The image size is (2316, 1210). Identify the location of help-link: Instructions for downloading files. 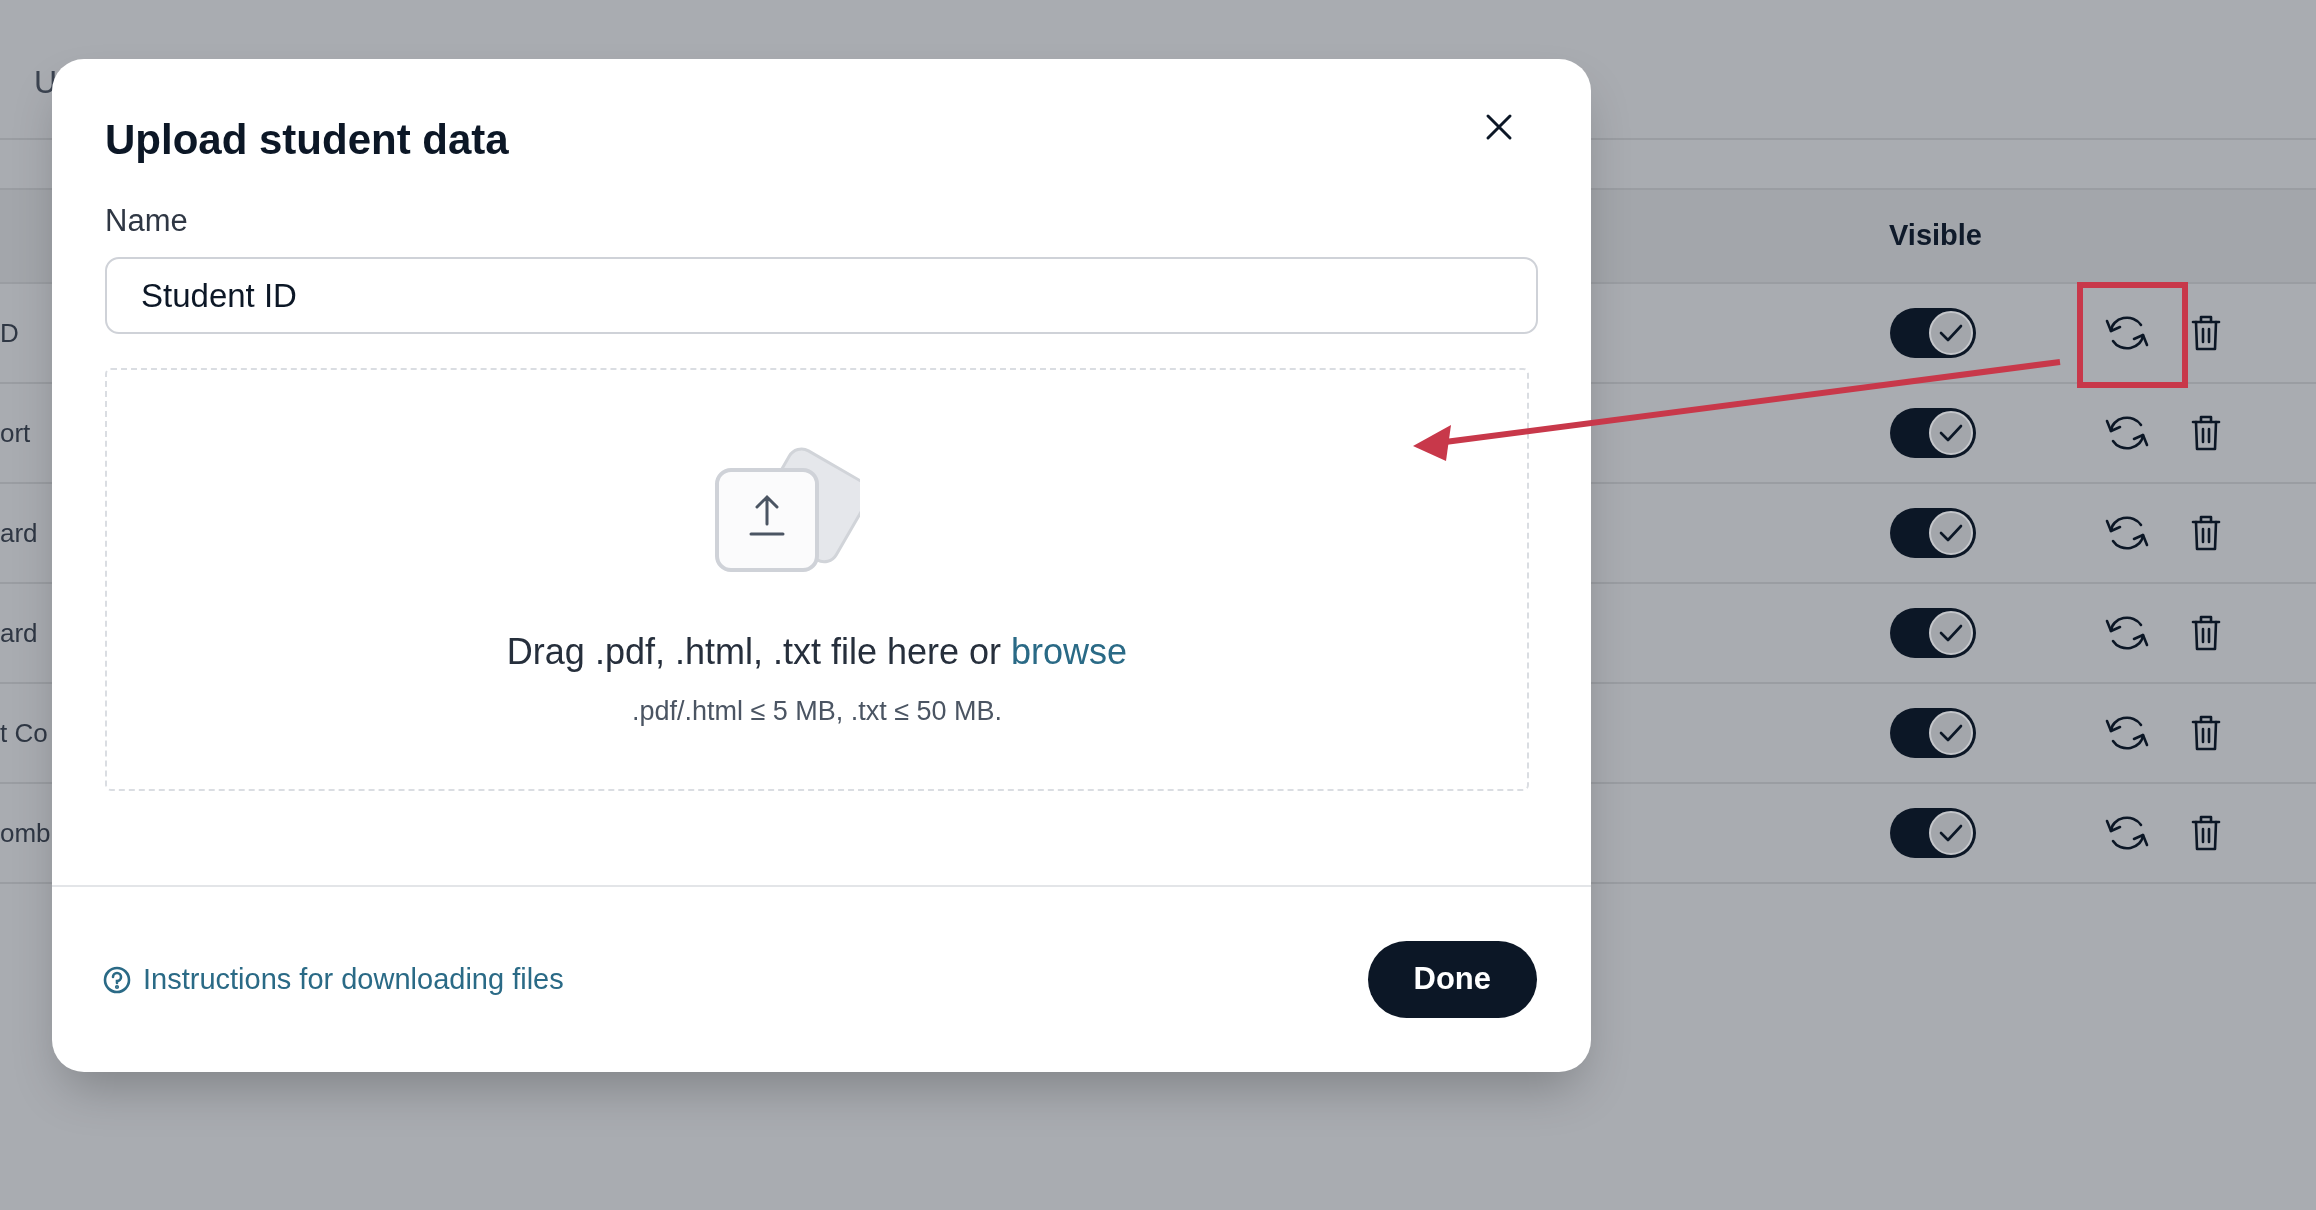
(333, 979).